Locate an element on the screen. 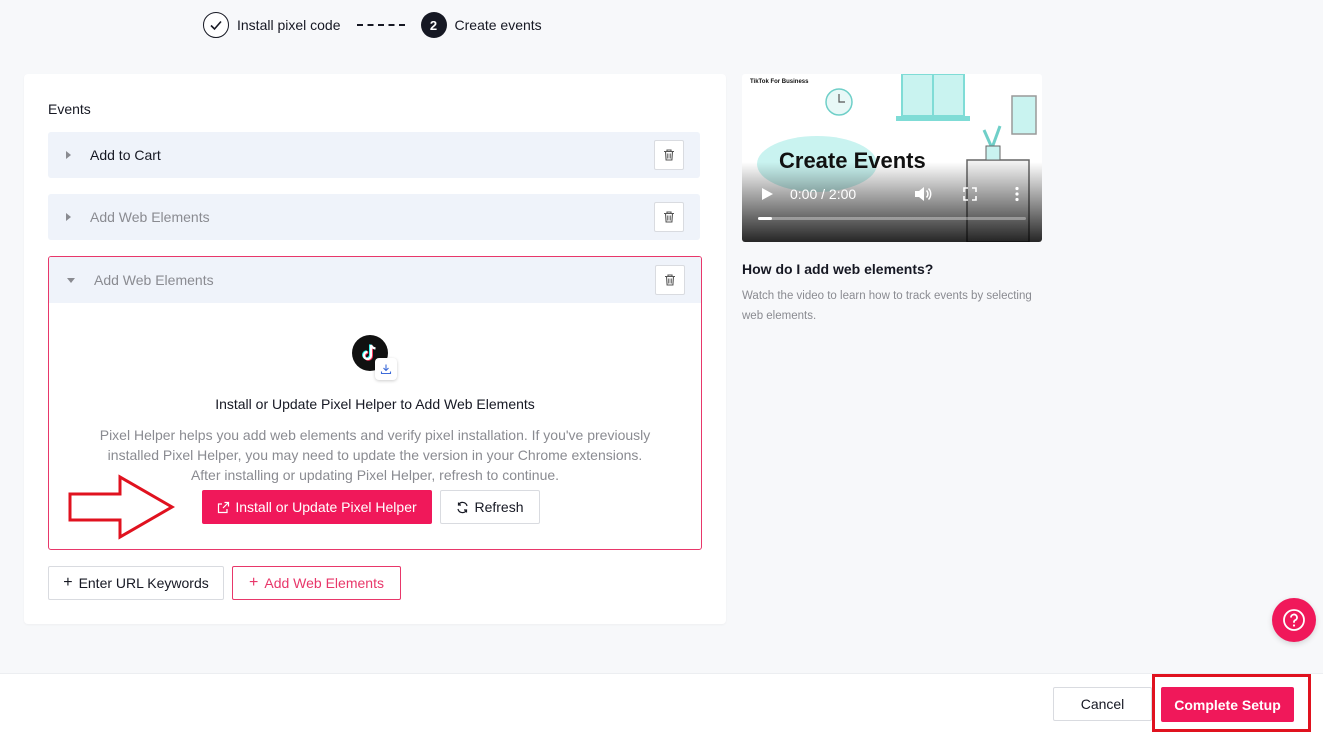 The height and width of the screenshot is (736, 1323). help-button is located at coordinates (1294, 620).